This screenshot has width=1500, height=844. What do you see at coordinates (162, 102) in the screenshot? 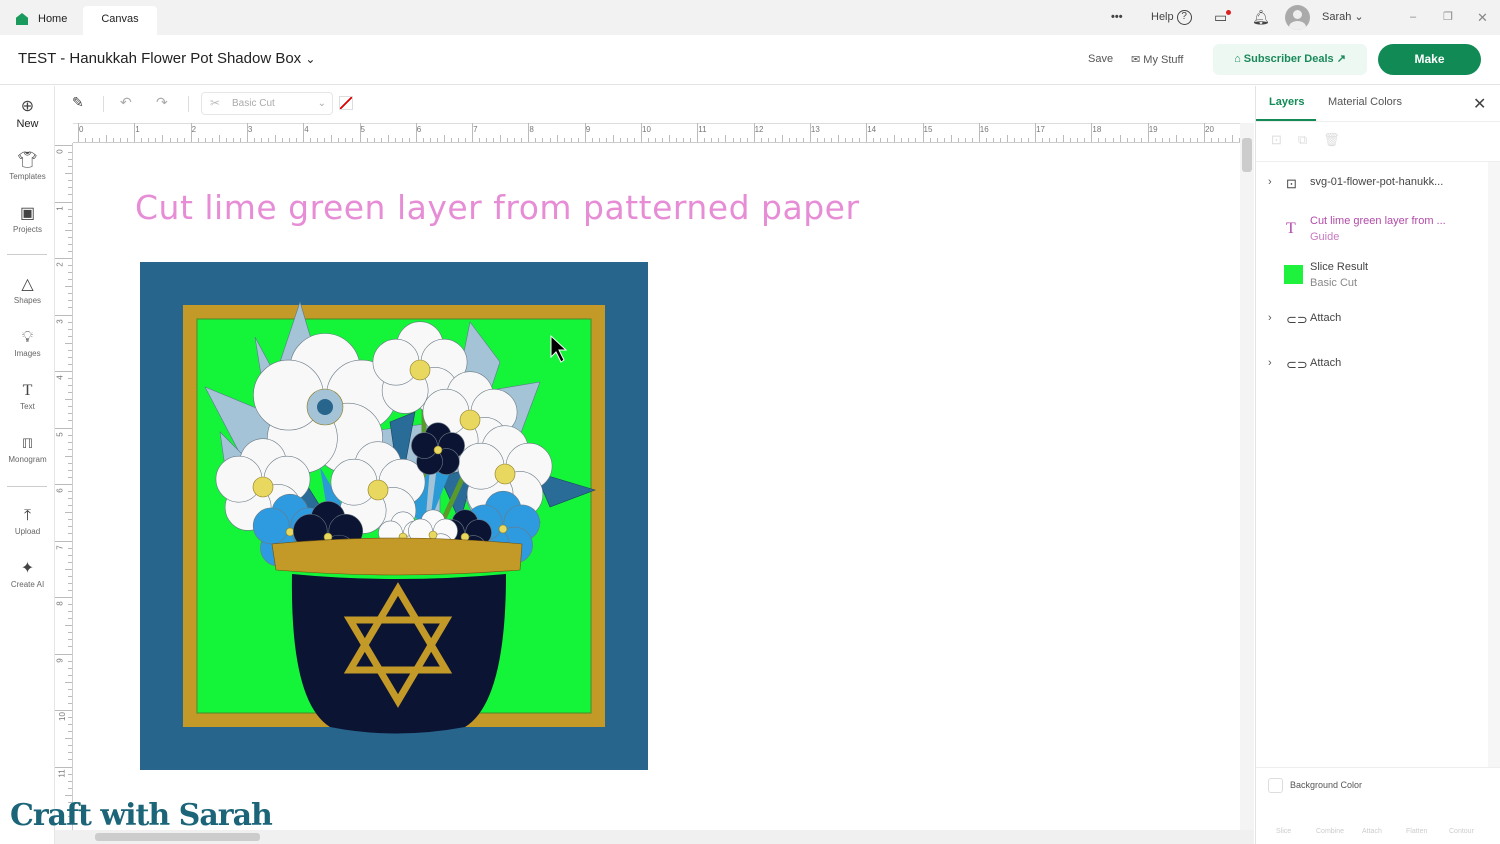
I see `redo-icon: ↷` at bounding box center [162, 102].